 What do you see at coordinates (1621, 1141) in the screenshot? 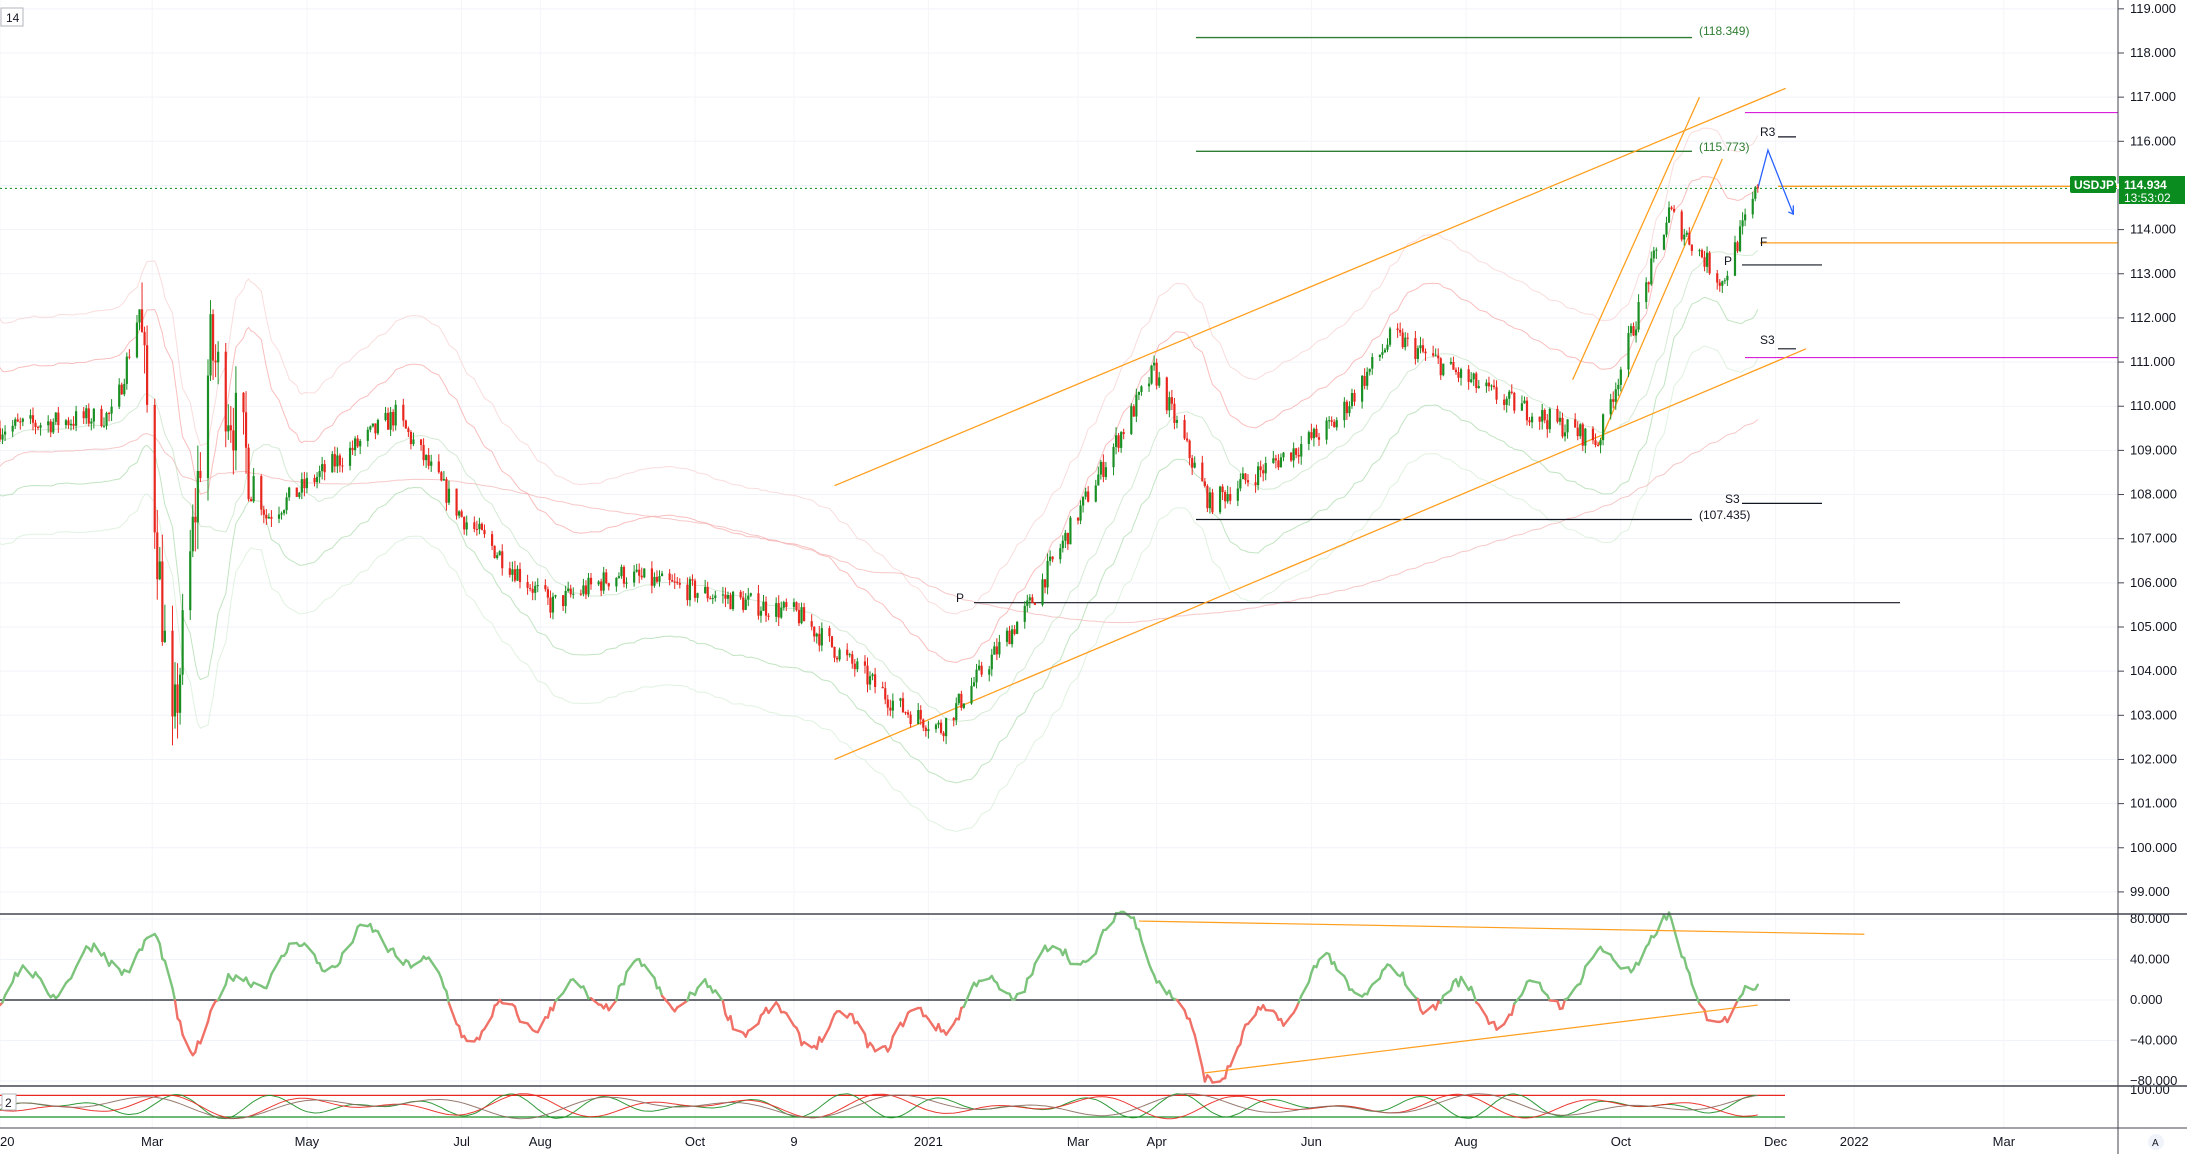
I see `time-tick-label: Oct` at bounding box center [1621, 1141].